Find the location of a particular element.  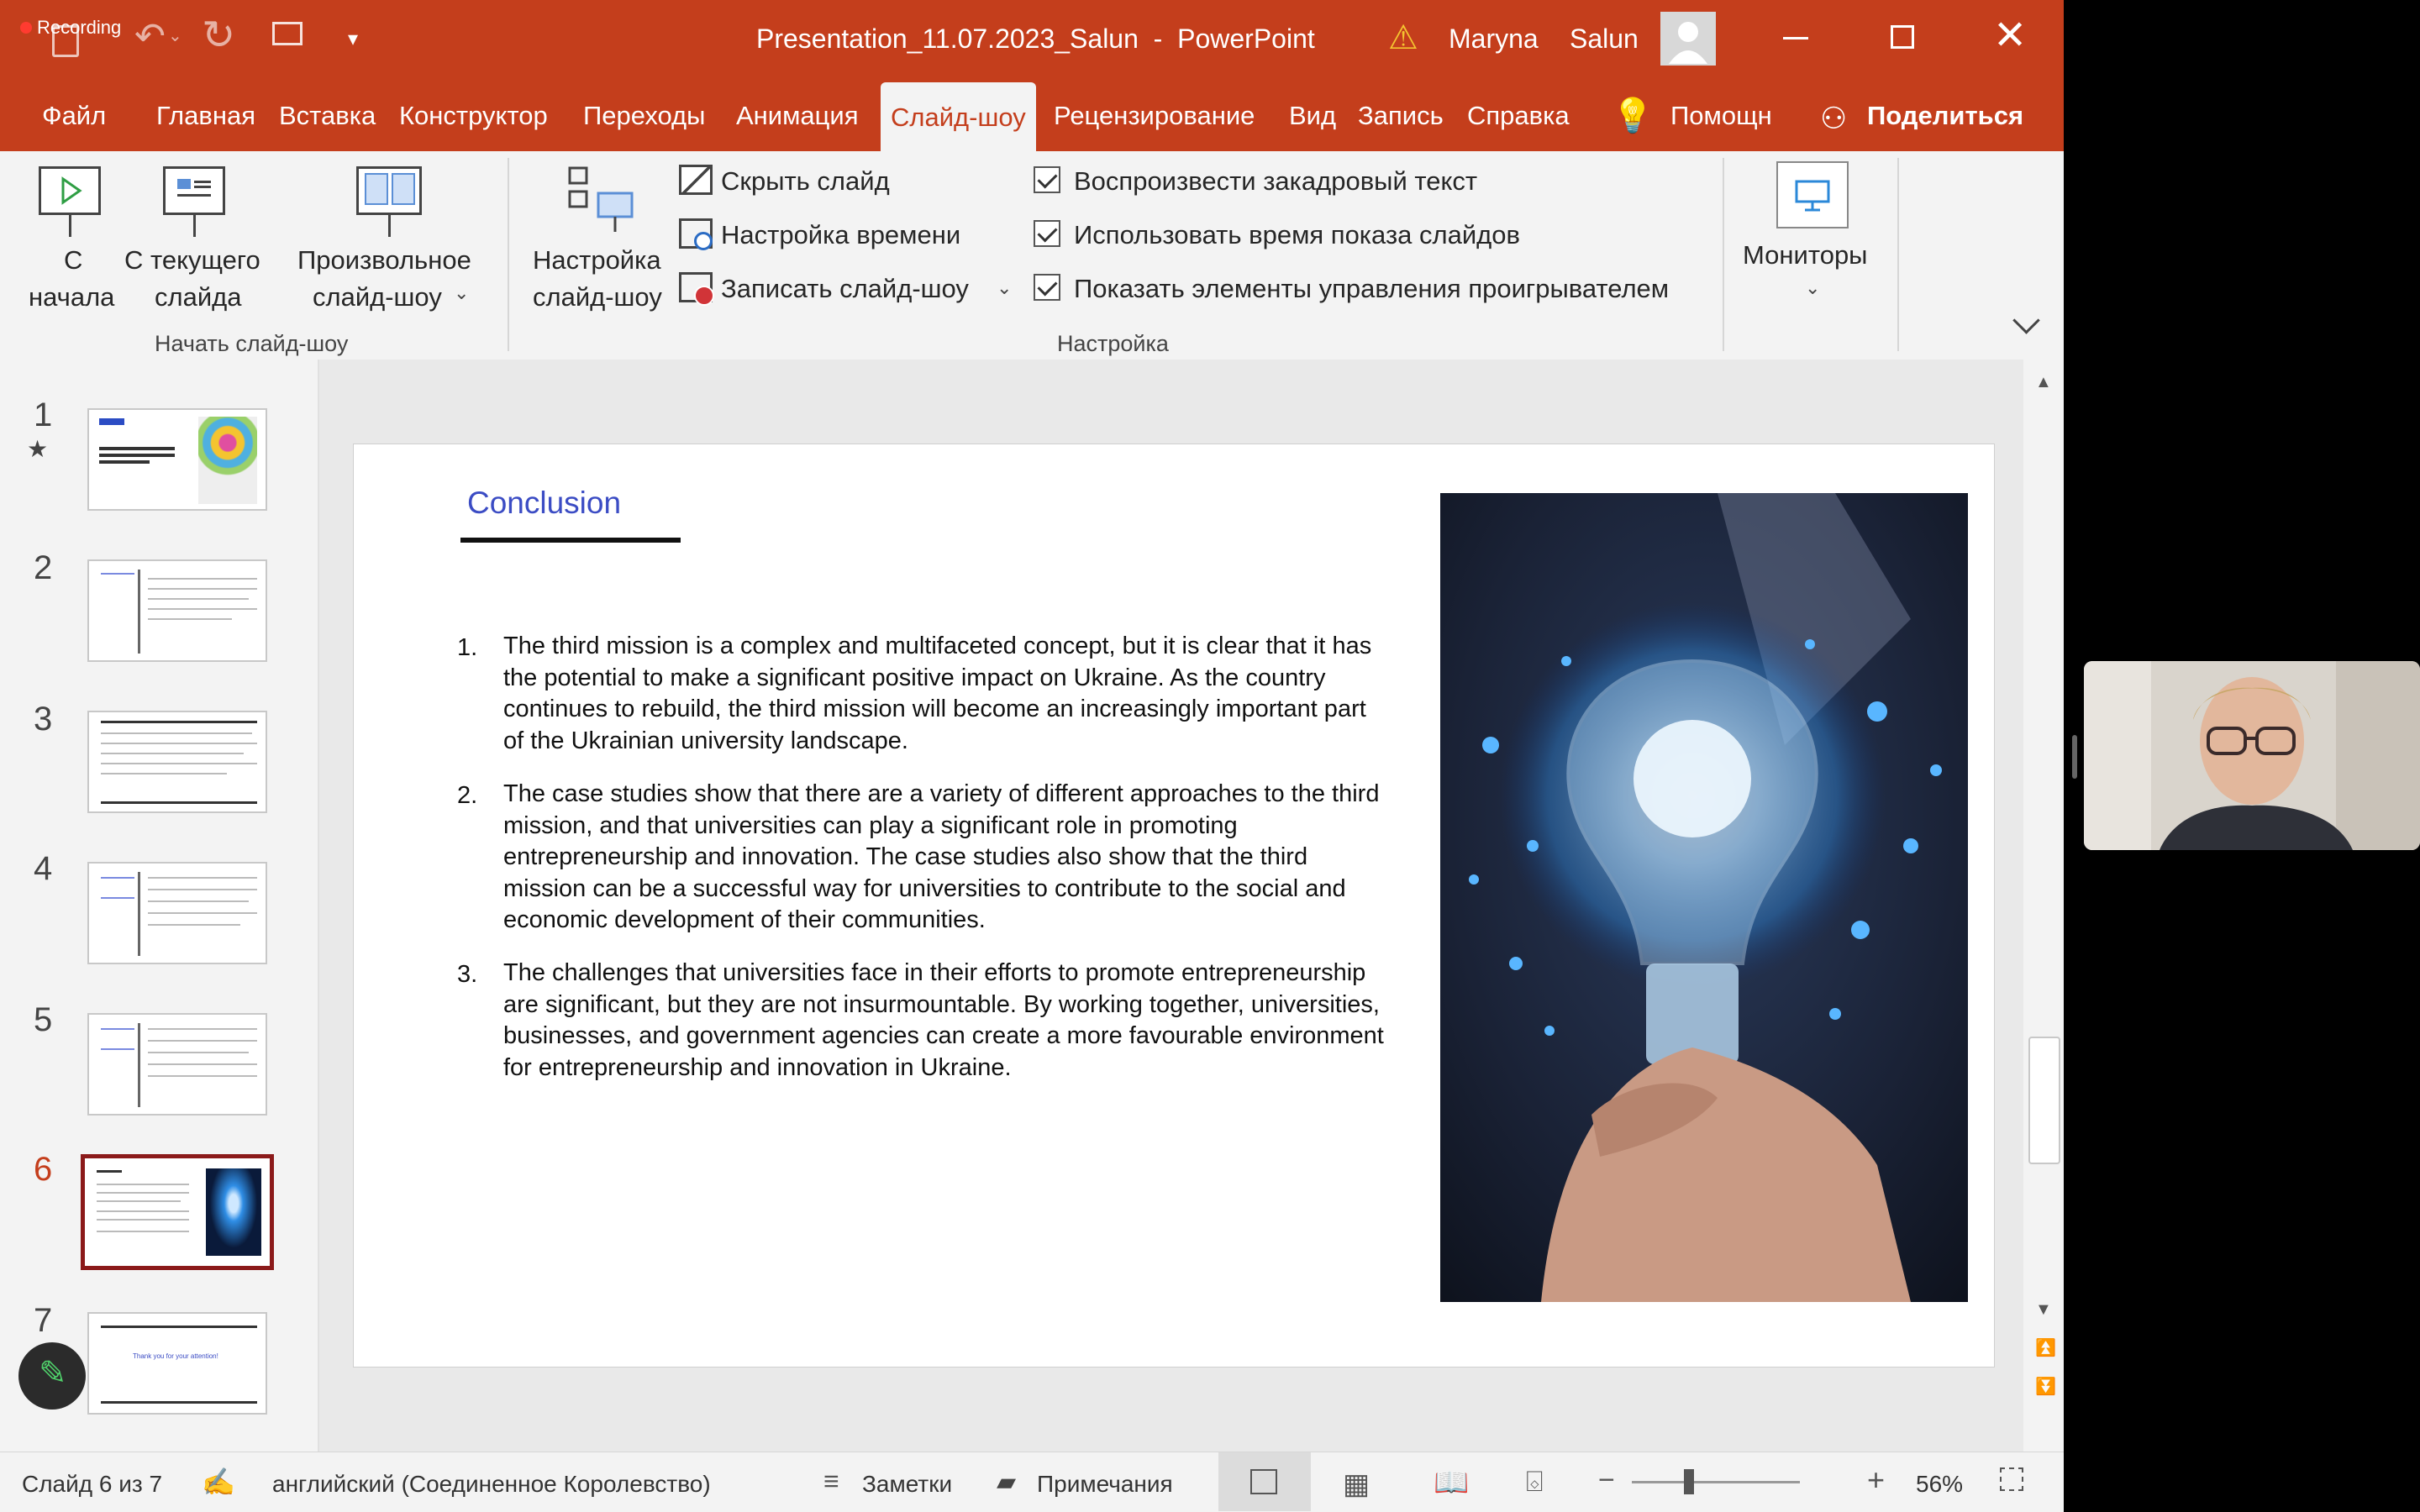

pen-tool-button: ✎ is located at coordinates (52, 1376).